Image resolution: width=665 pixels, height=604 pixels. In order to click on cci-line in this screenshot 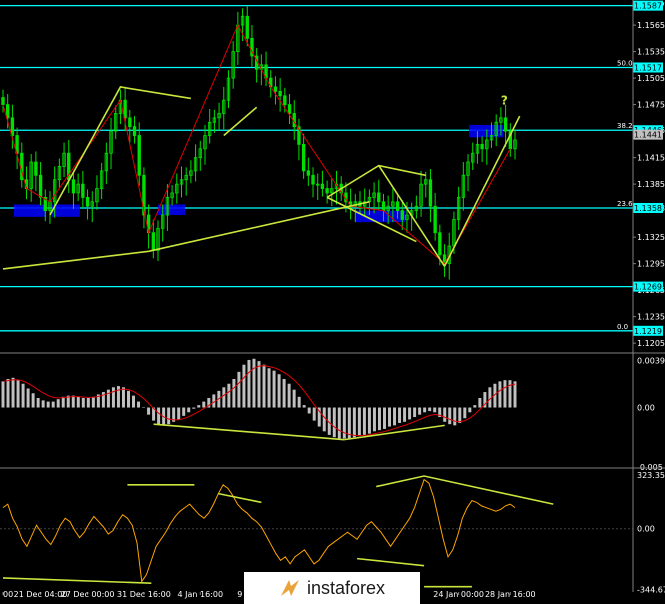, I will do `click(259, 530)`.